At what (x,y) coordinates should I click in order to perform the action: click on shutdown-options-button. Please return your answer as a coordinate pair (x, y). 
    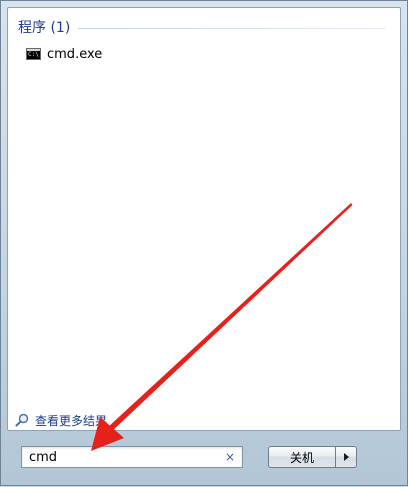
    Looking at the image, I should click on (346, 457).